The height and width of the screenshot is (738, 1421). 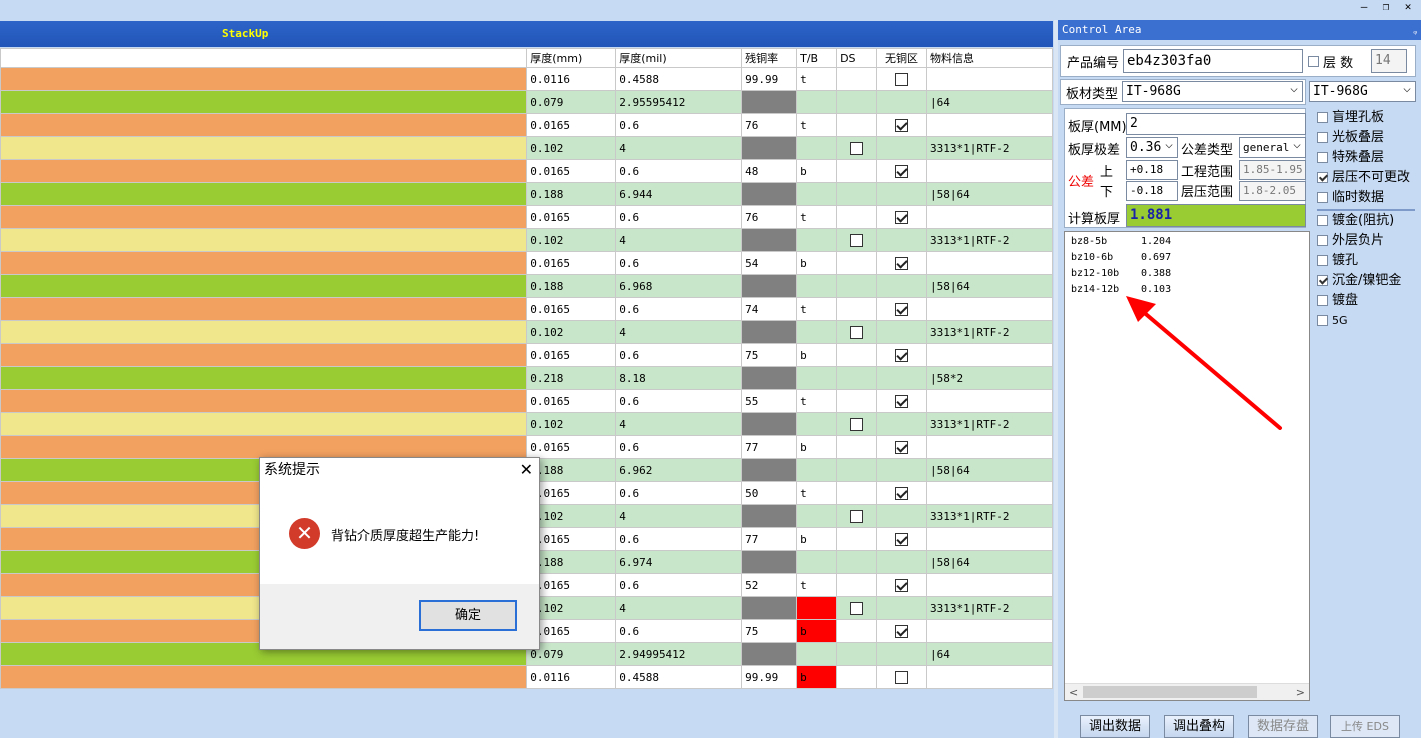 What do you see at coordinates (1415, 30) in the screenshot?
I see `pin-icon: ᵩ` at bounding box center [1415, 30].